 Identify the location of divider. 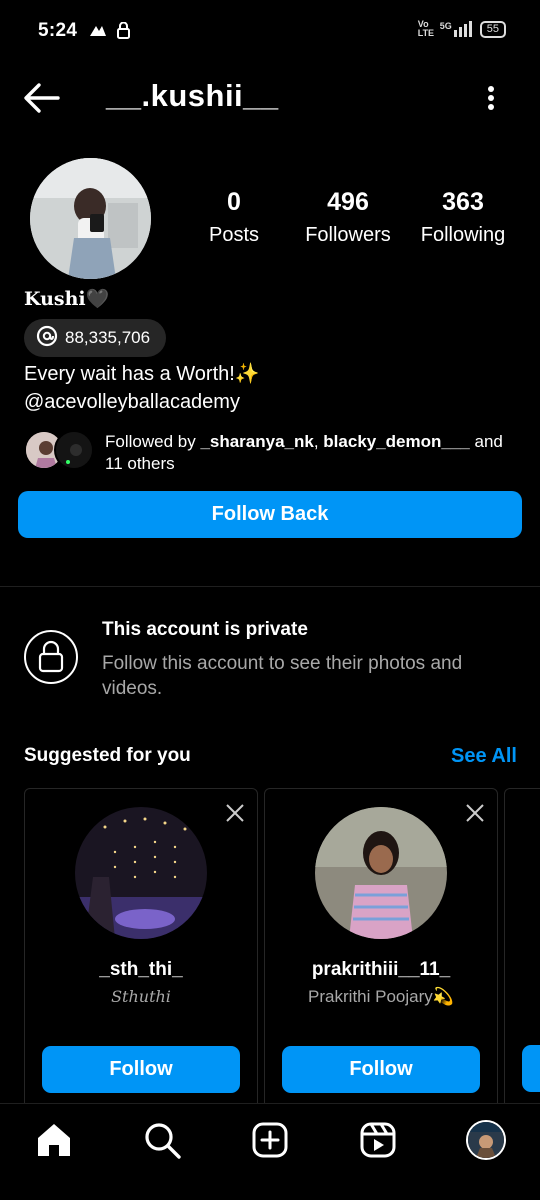
(270, 586).